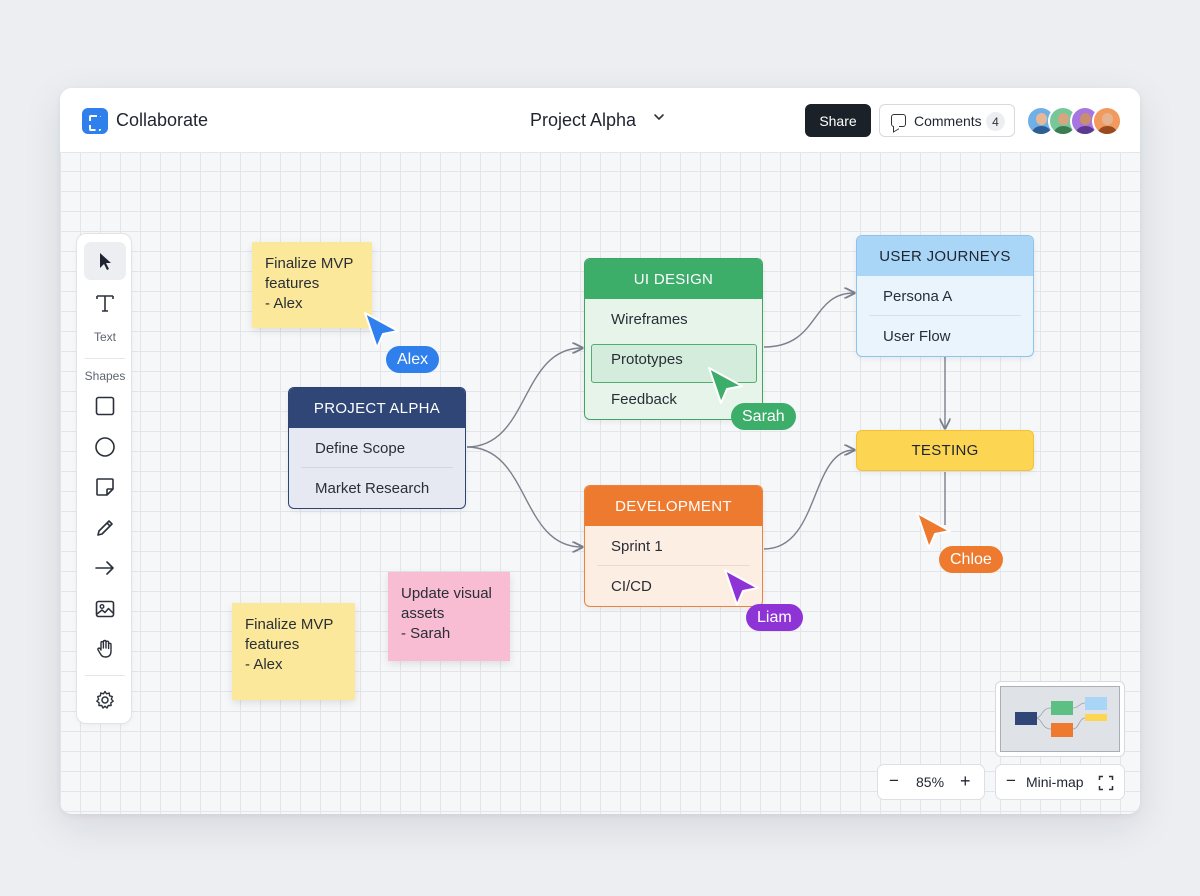 This screenshot has height=896, width=1200. I want to click on minimap-preview, so click(1061, 717).